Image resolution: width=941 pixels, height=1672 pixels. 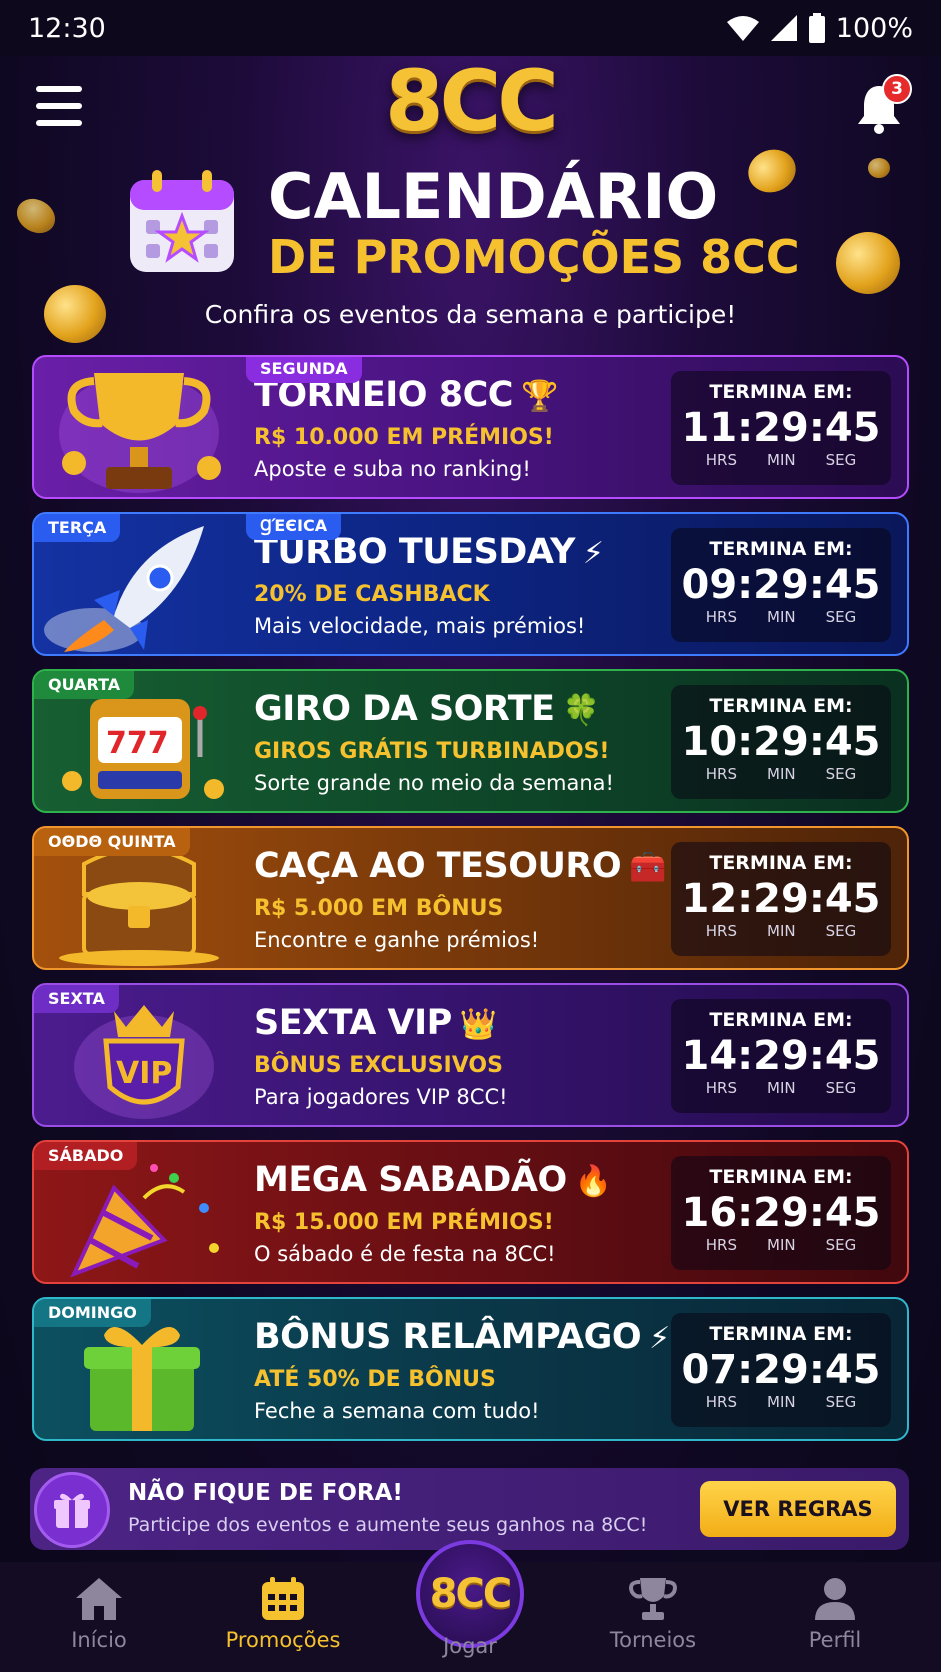 I want to click on timer-value: 11:29:45, so click(x=781, y=428).